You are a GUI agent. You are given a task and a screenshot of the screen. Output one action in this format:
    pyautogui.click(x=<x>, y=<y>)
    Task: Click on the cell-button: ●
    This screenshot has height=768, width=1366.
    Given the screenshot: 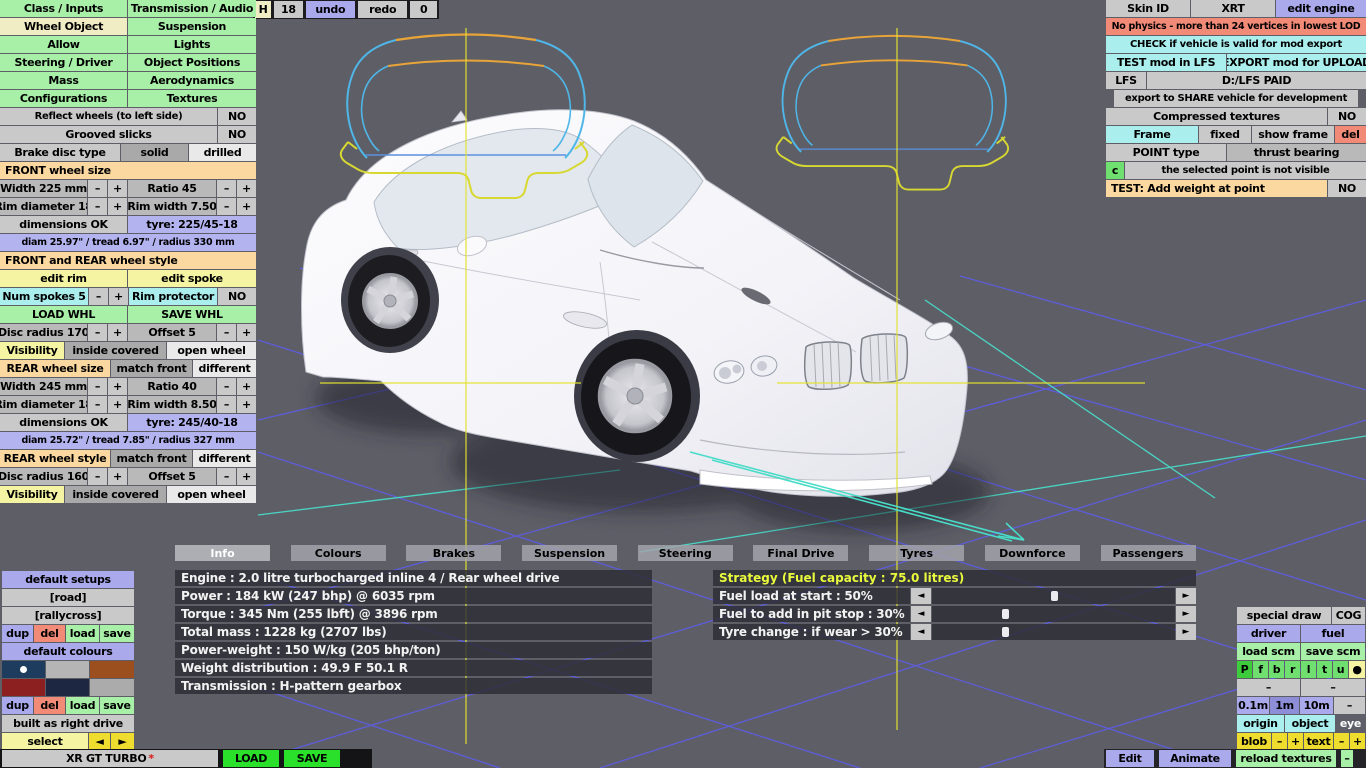 What is the action you would take?
    pyautogui.click(x=1357, y=669)
    